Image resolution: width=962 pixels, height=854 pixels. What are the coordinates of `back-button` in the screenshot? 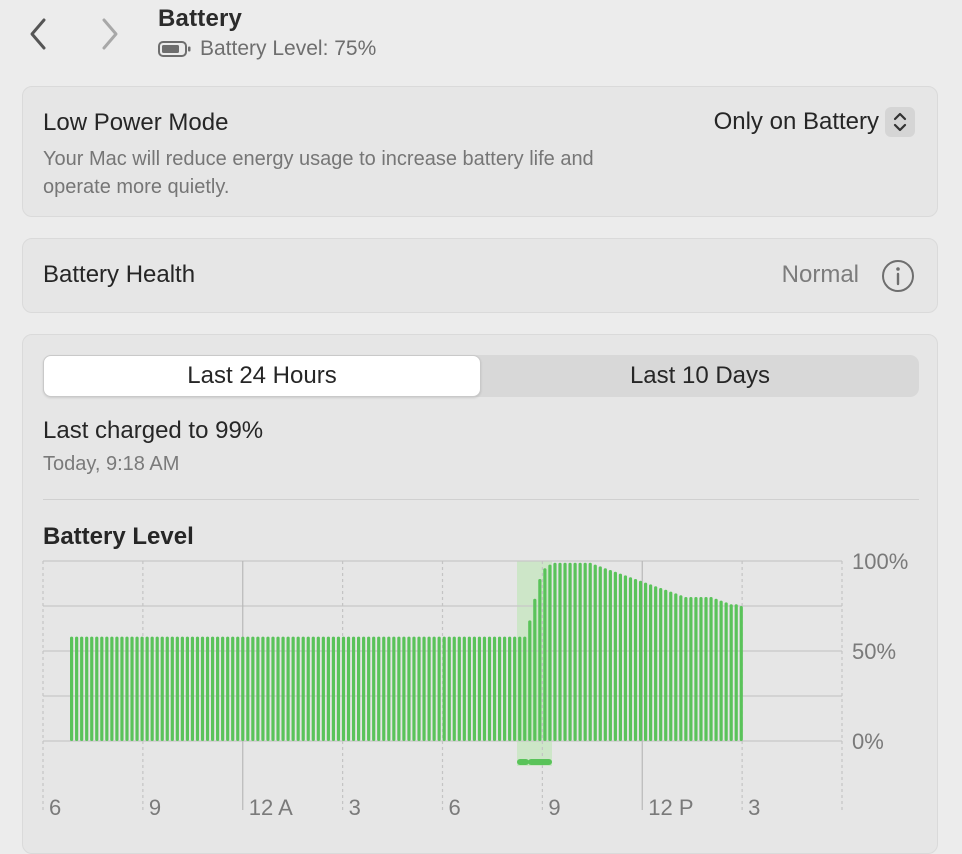 It's located at (38, 34).